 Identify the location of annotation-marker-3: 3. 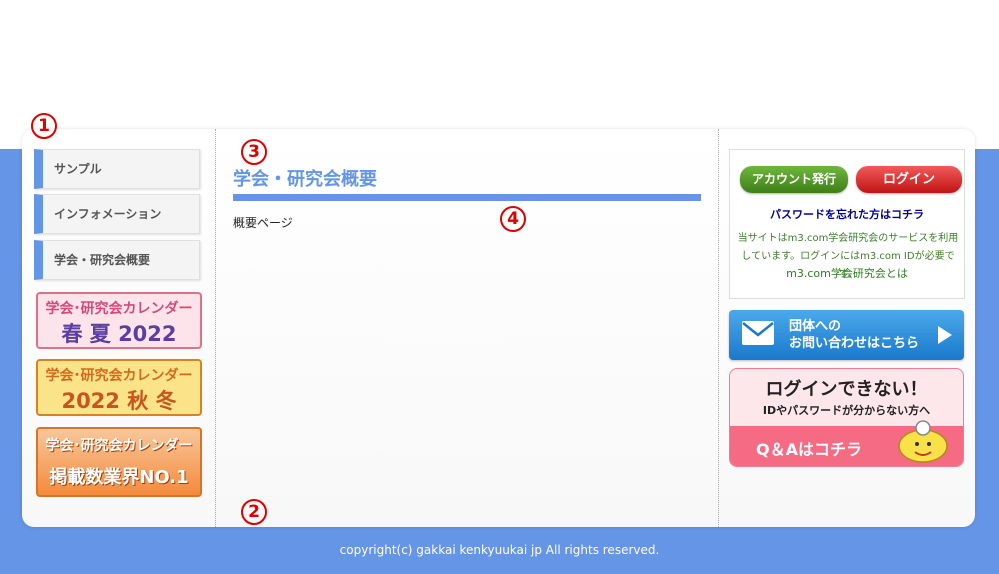
(254, 152).